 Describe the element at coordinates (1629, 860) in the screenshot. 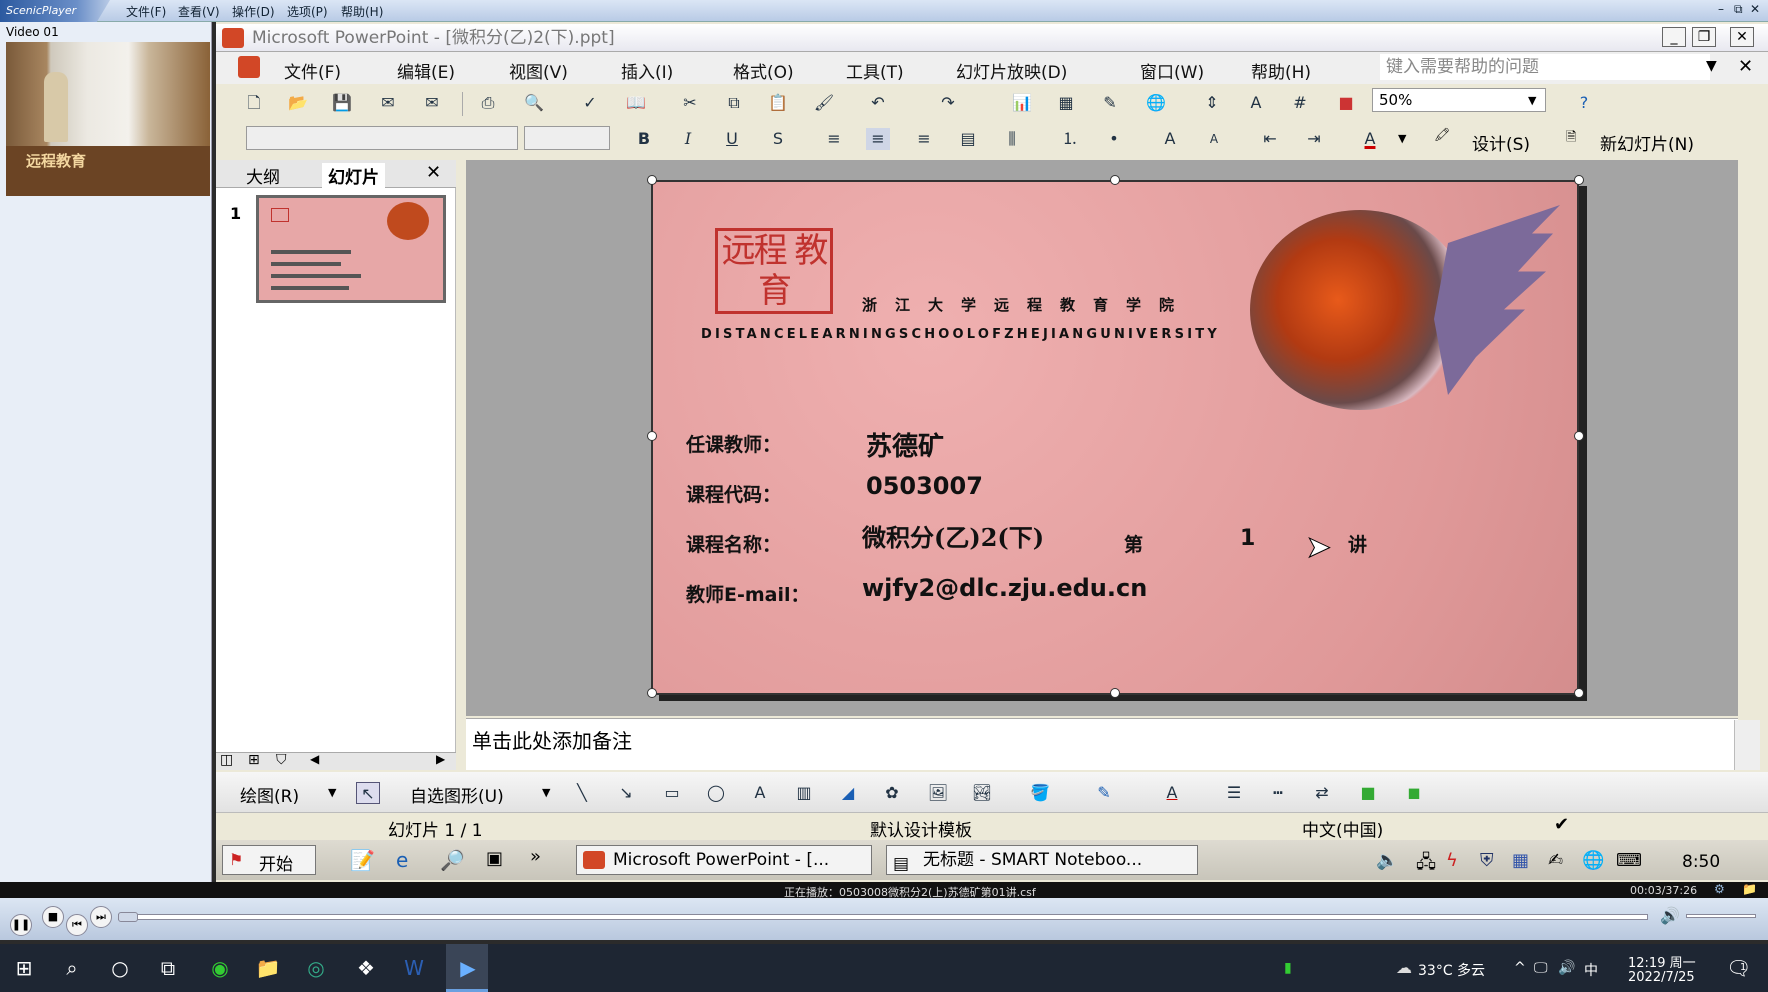

I see `keyboard-tray-icon: ⌨` at that location.